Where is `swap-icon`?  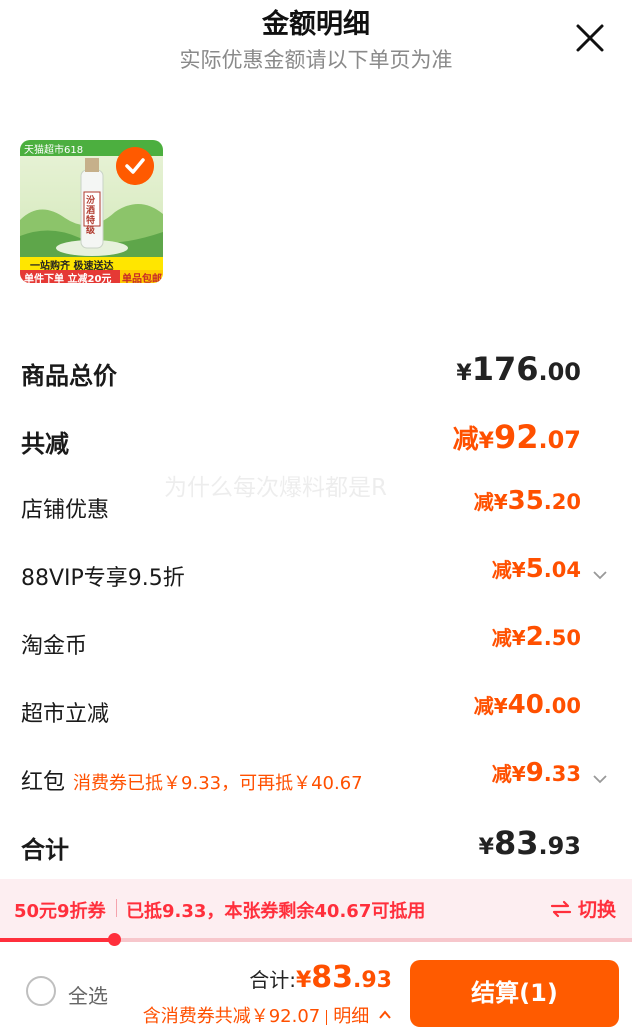
swap-icon is located at coordinates (561, 909).